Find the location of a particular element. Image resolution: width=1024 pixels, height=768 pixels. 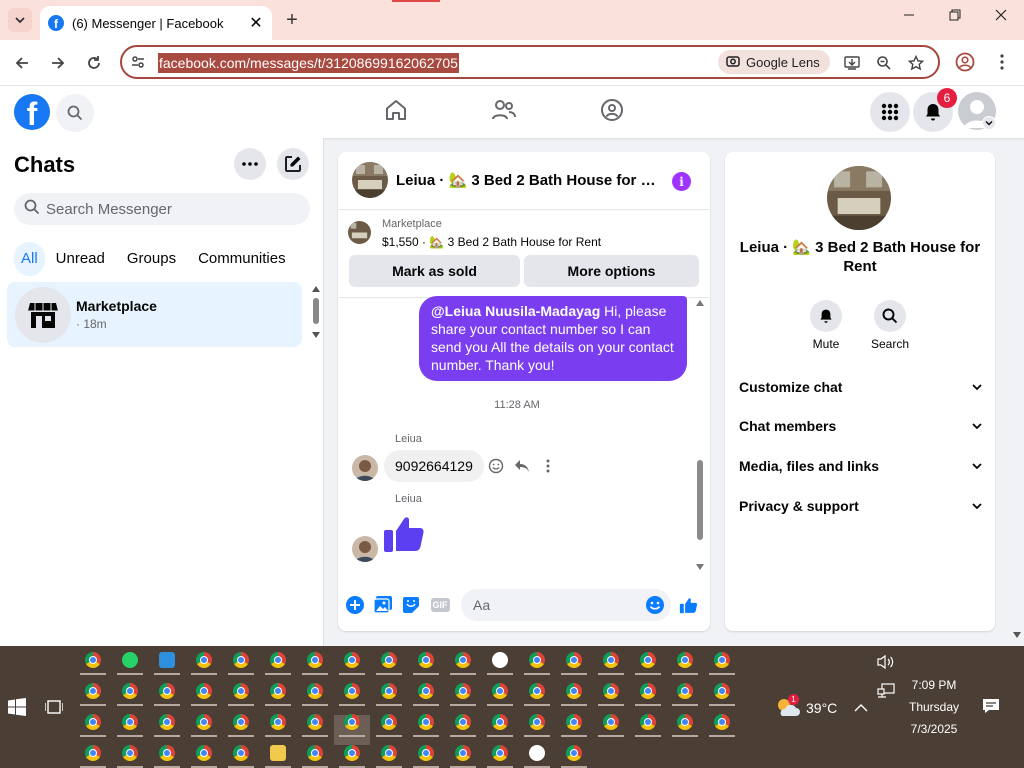

chats-scrollbar is located at coordinates (316, 312).